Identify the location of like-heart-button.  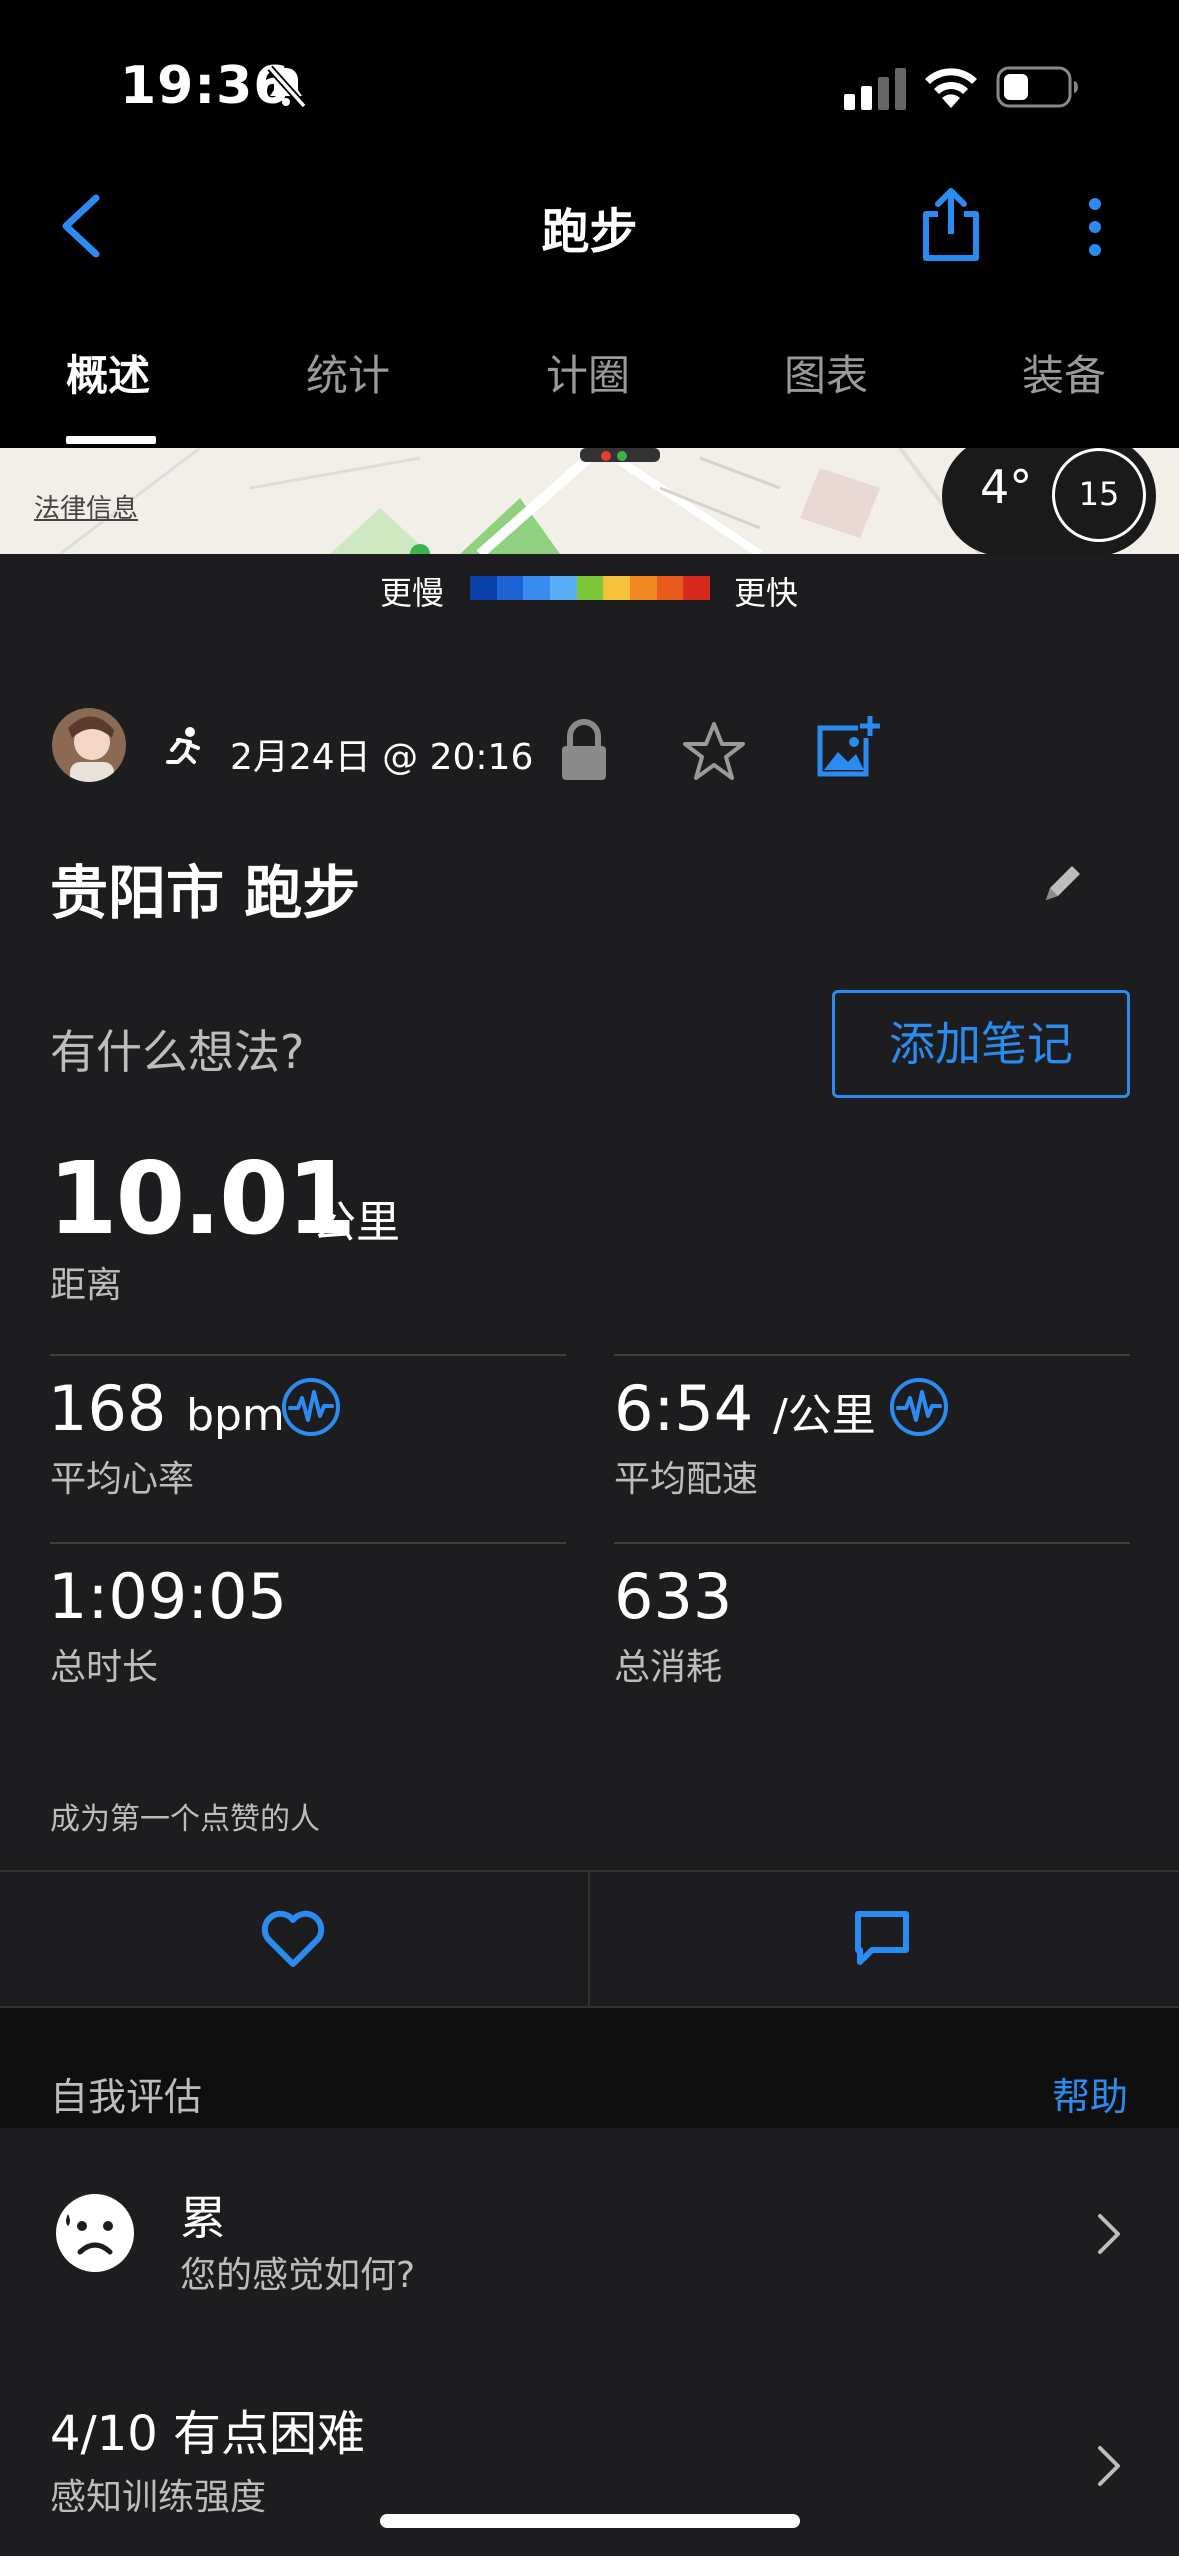
(293, 1939).